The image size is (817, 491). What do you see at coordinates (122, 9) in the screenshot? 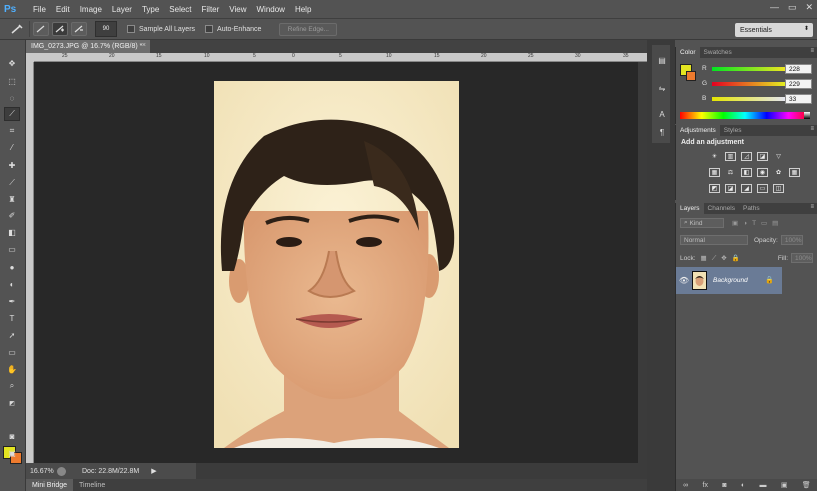
I see `menu-layer: Layer` at bounding box center [122, 9].